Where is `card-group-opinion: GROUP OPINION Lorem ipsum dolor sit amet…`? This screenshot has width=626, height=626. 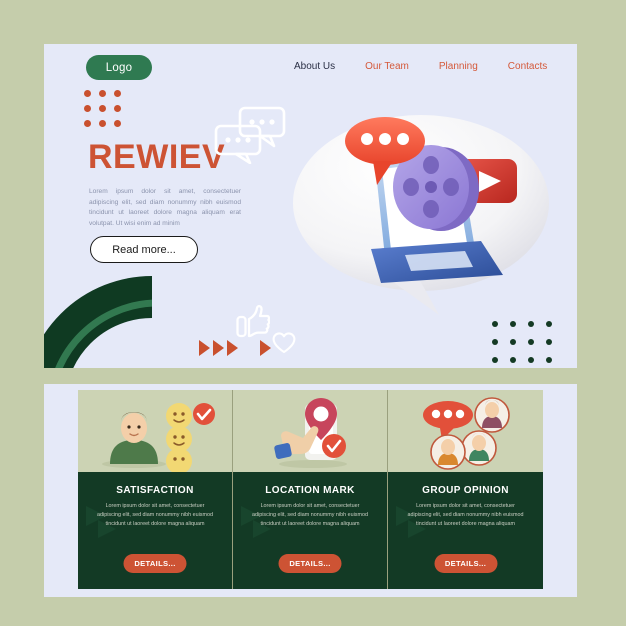 card-group-opinion: GROUP OPINION Lorem ipsum dolor sit amet… is located at coordinates (465, 489).